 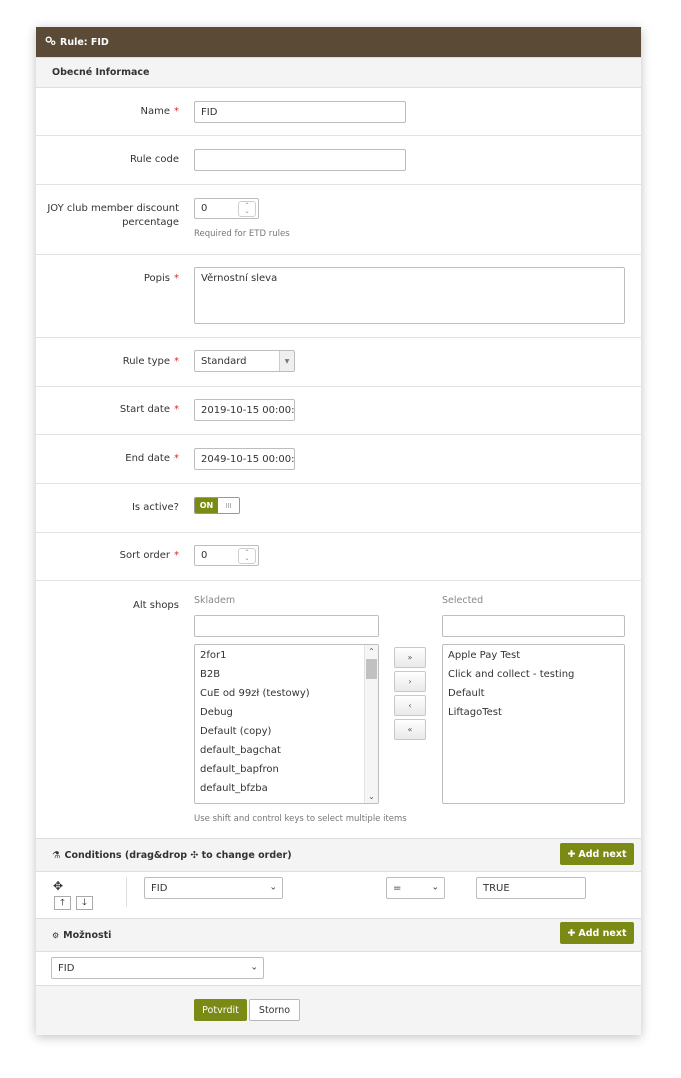 What do you see at coordinates (533, 655) in the screenshot?
I see `list-item: Apple Pay Test` at bounding box center [533, 655].